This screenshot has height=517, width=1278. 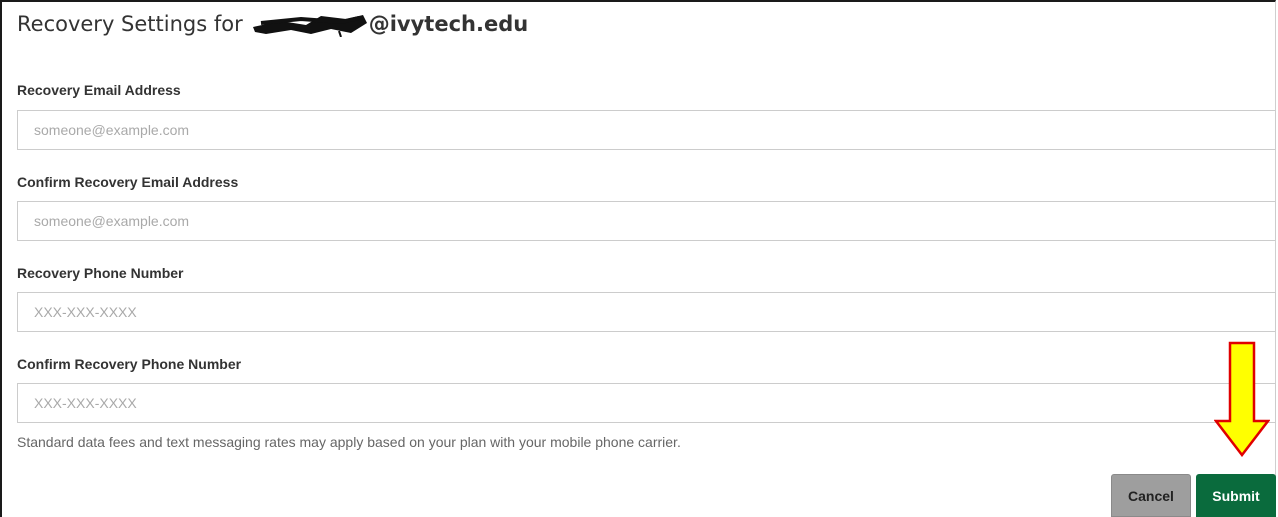 I want to click on redacted-username, so click(x=310, y=26).